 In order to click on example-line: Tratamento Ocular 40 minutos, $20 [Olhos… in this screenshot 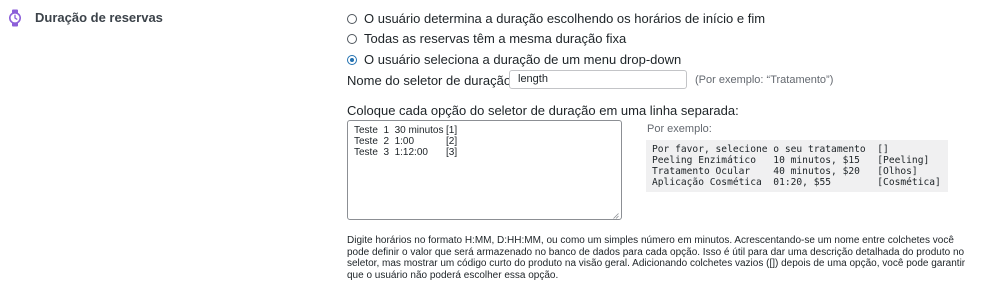, I will do `click(785, 171)`.